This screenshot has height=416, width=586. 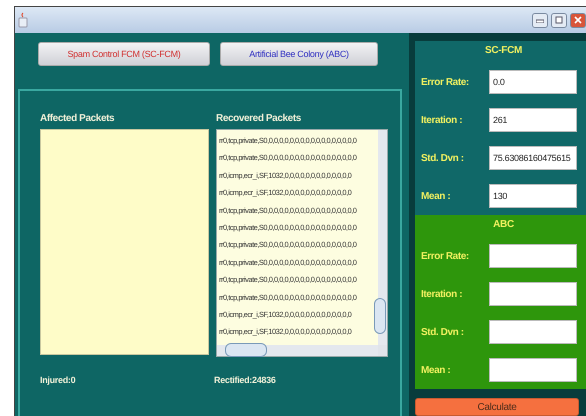 I want to click on cup-icon, so click(x=23, y=20).